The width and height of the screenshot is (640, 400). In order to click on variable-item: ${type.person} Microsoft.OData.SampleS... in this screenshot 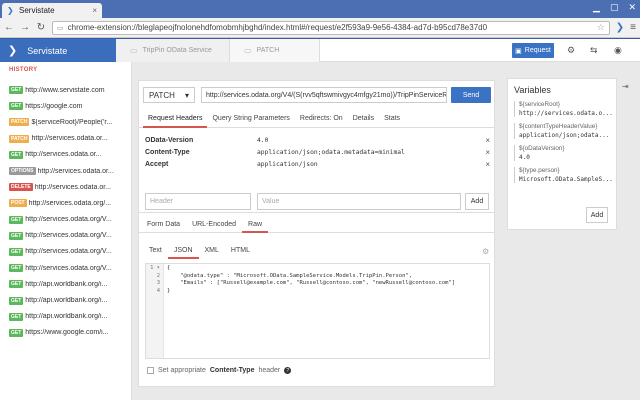, I will do `click(563, 175)`.